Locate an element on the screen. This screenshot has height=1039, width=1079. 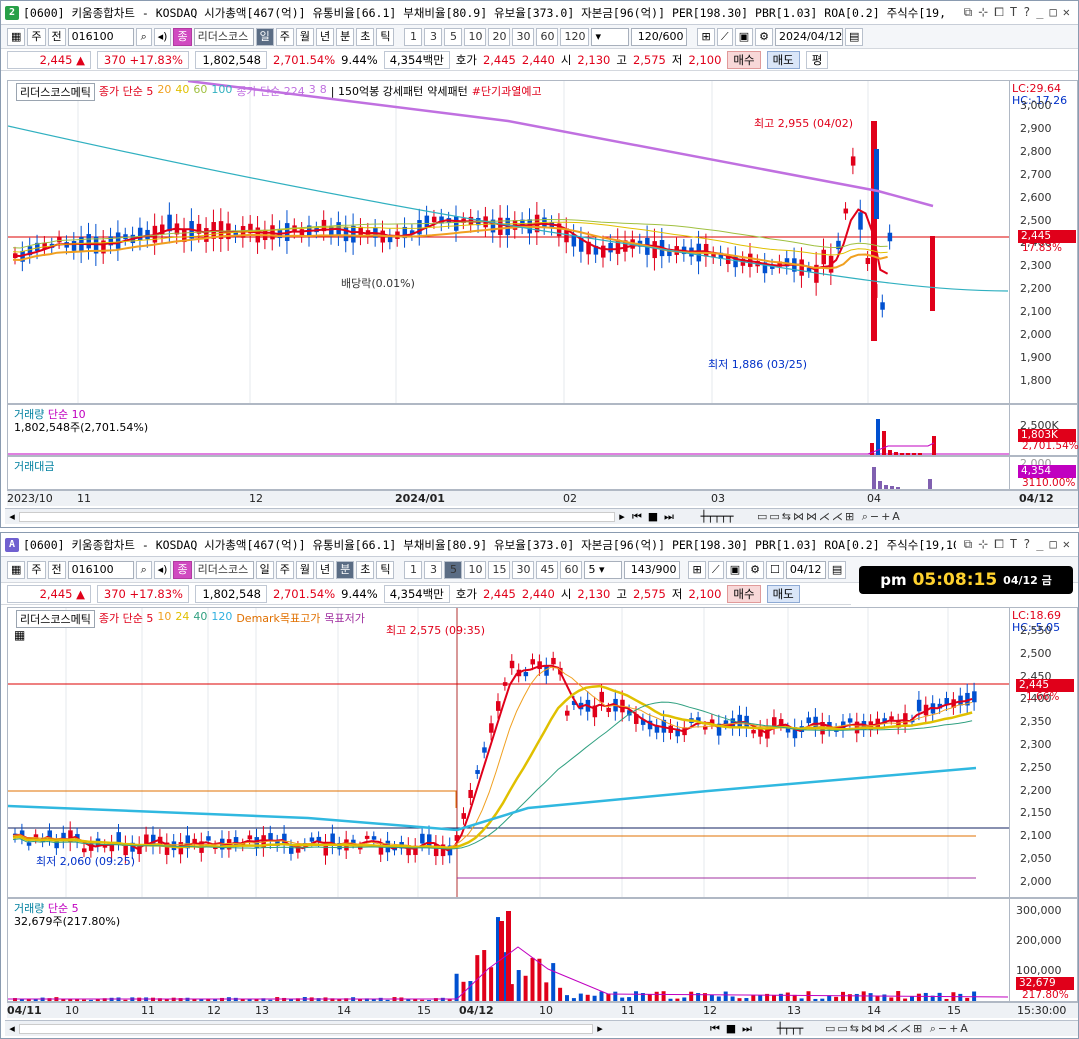
zoom-slider: ┼┬┬┬┬ is located at coordinates (717, 516).